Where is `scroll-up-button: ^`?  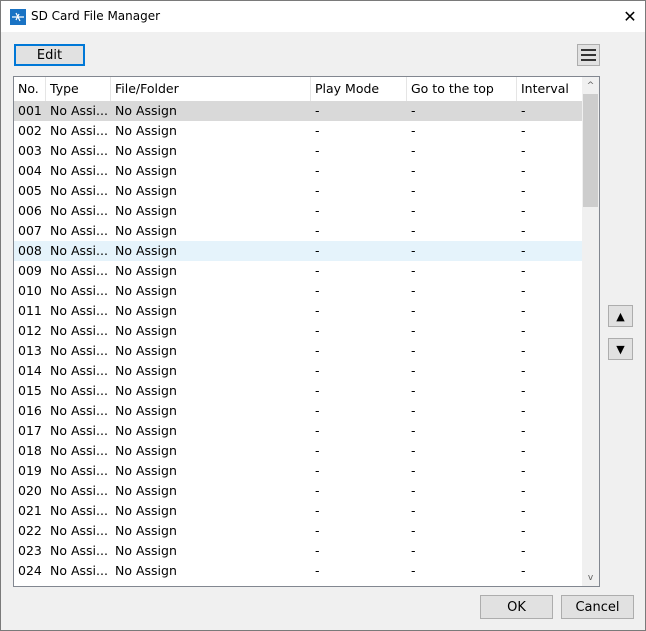
scroll-up-button: ^ is located at coordinates (590, 85).